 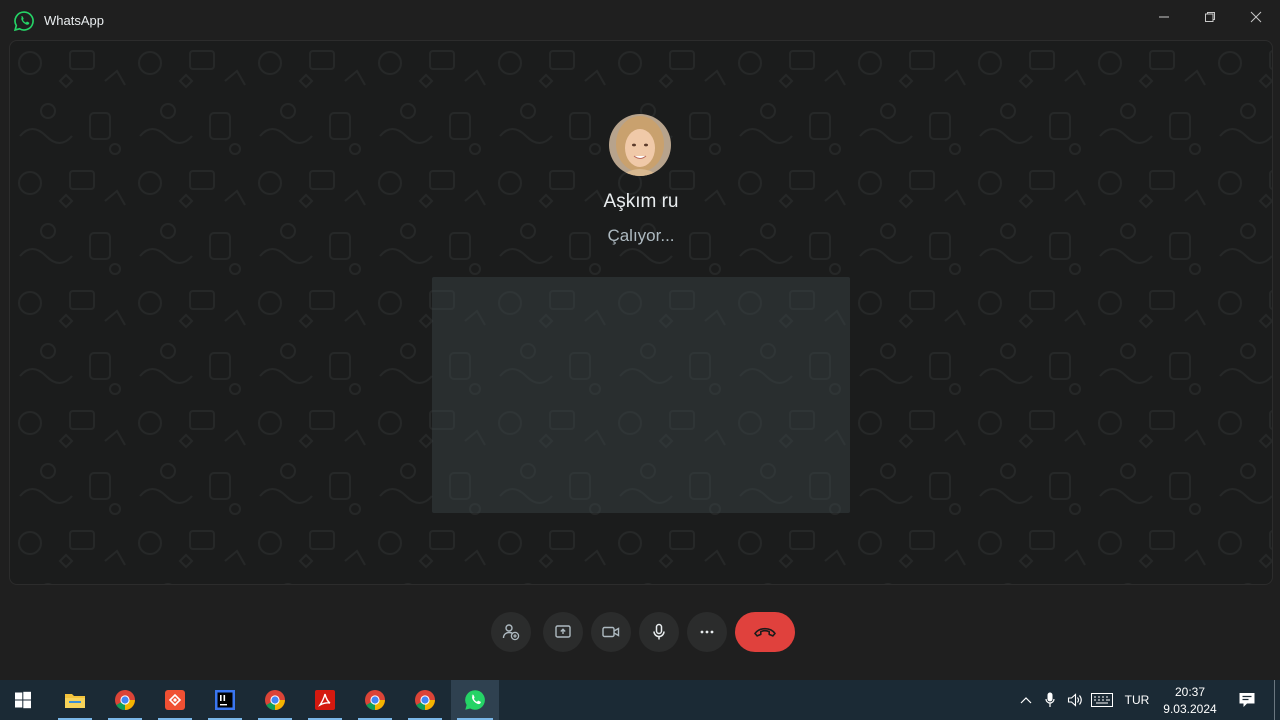 I want to click on whatsapp-icon, so click(x=475, y=700).